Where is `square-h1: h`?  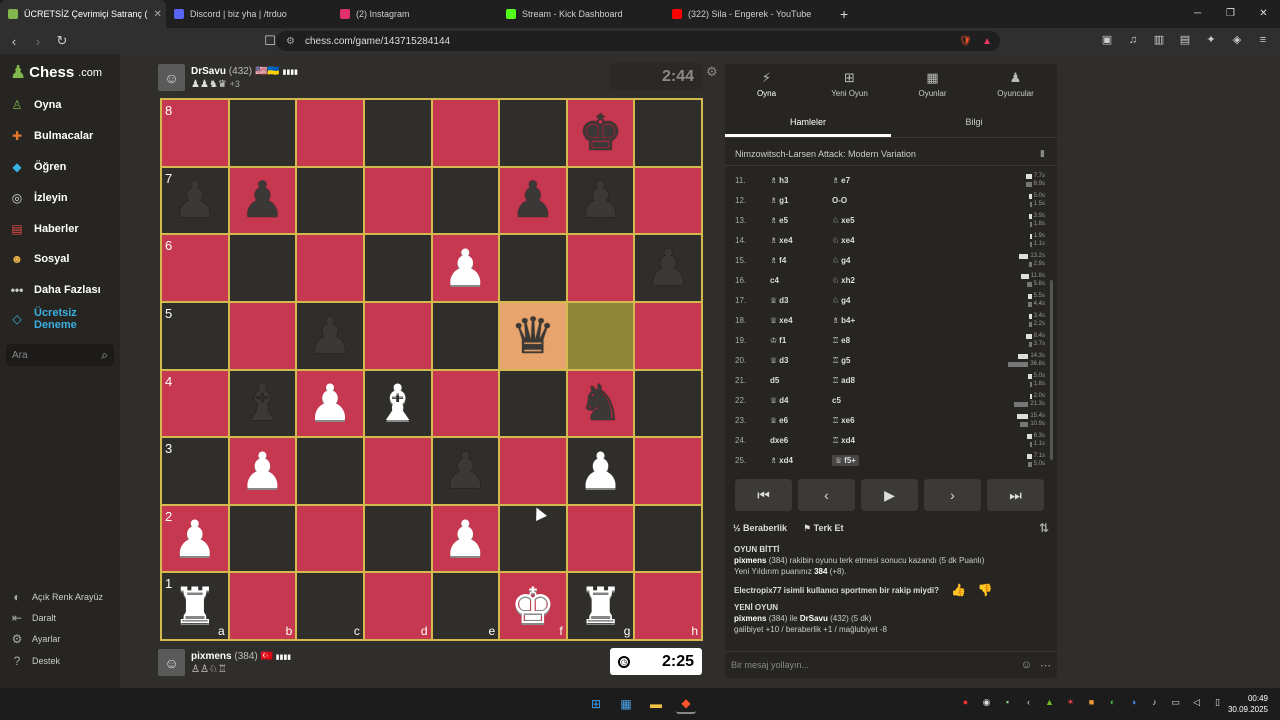 square-h1: h is located at coordinates (668, 606).